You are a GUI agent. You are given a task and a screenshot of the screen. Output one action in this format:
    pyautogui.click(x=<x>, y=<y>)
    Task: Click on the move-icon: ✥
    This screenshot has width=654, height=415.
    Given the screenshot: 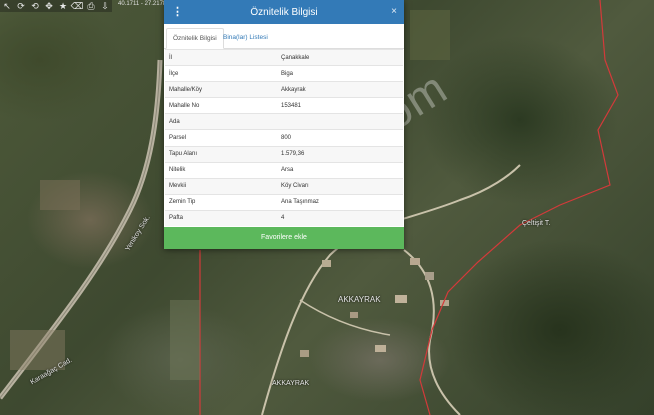 What is the action you would take?
    pyautogui.click(x=49, y=6)
    